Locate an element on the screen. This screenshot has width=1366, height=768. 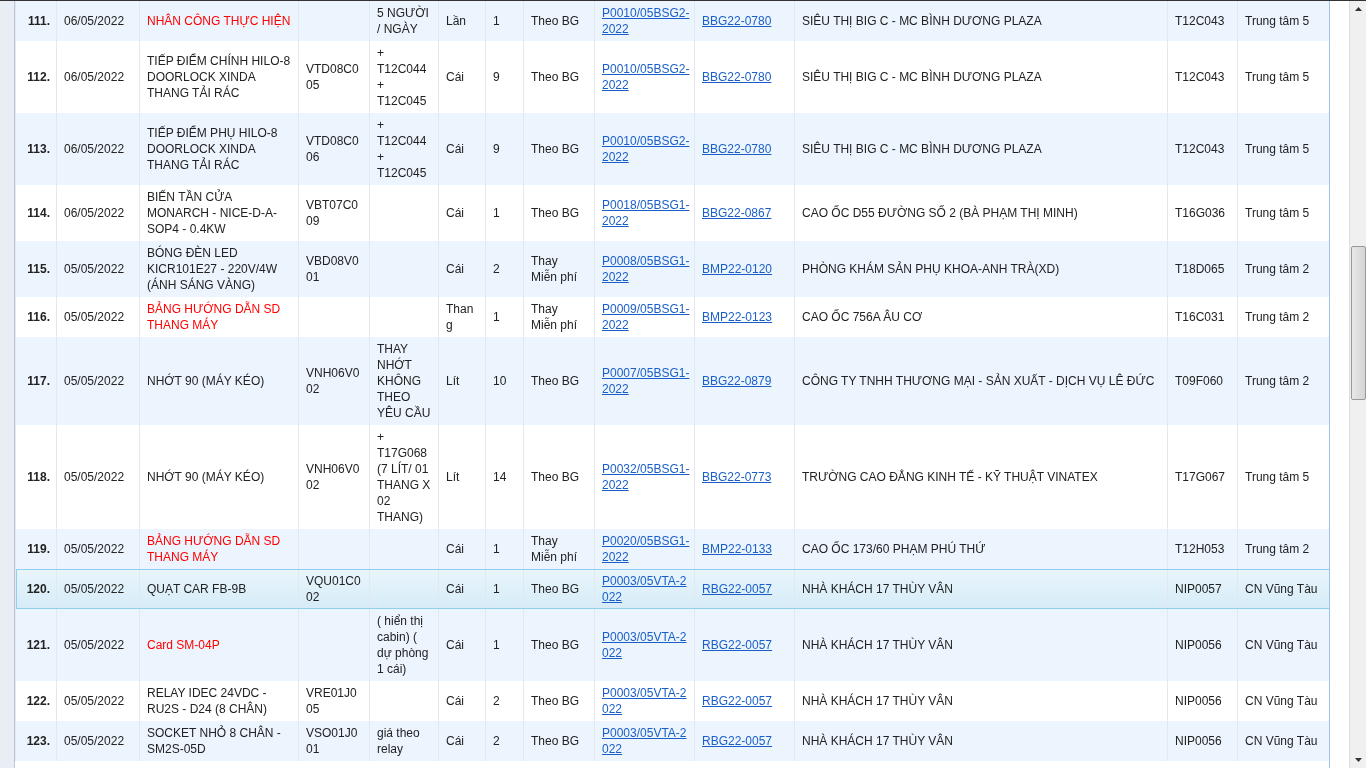
table-cell: SOCKET NHỎ 8 CHÂN - SM2S-05D is located at coordinates (219, 741).